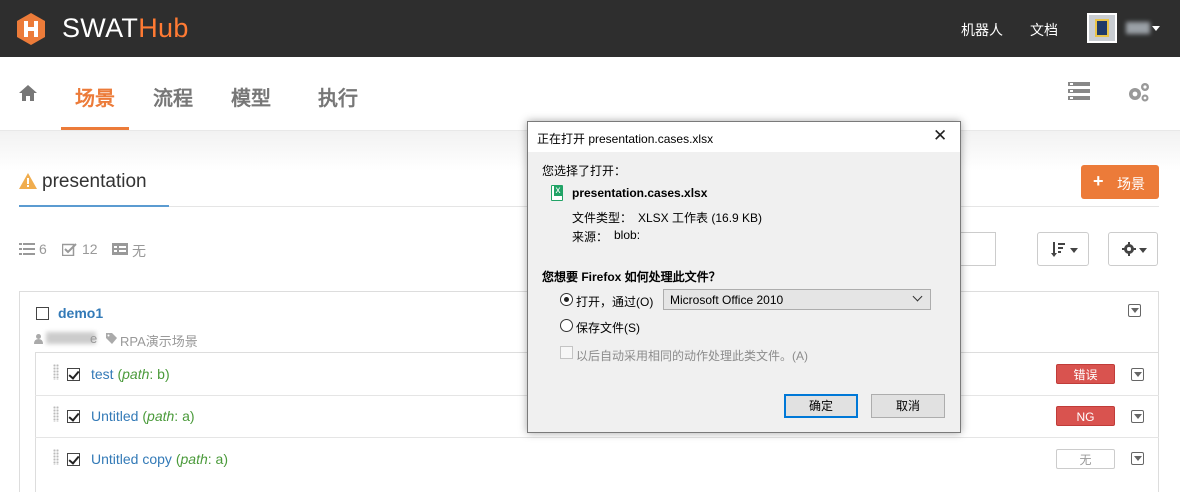 The width and height of the screenshot is (1180, 492). What do you see at coordinates (566, 299) in the screenshot?
I see `open-with-radio` at bounding box center [566, 299].